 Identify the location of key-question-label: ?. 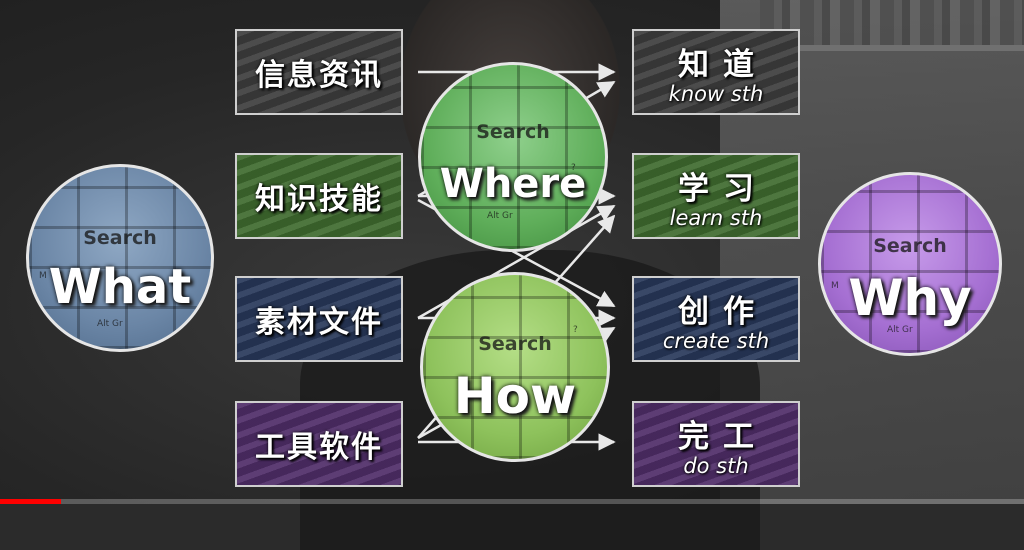
(575, 330).